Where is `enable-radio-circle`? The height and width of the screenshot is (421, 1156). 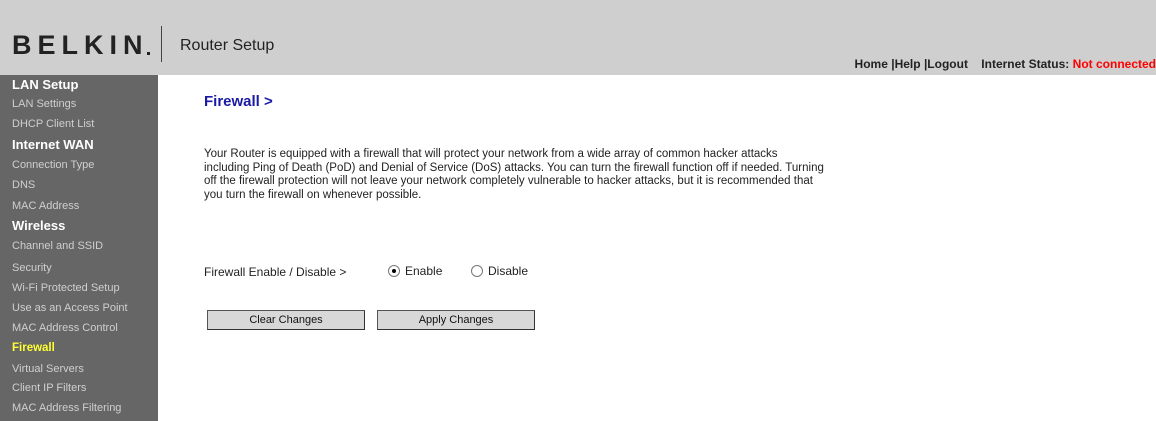 enable-radio-circle is located at coordinates (394, 271).